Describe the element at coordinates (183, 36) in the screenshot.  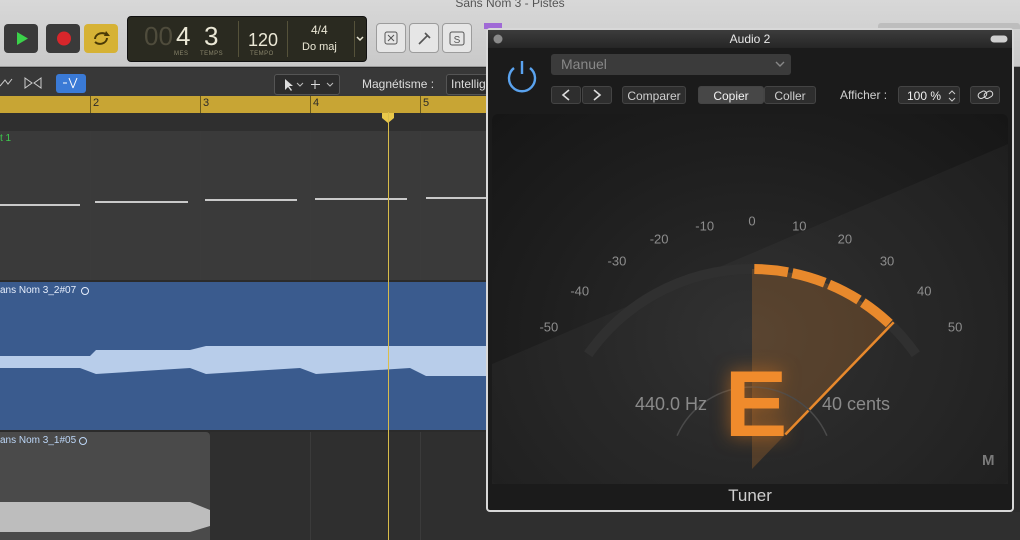
I see `bar-value: 4` at that location.